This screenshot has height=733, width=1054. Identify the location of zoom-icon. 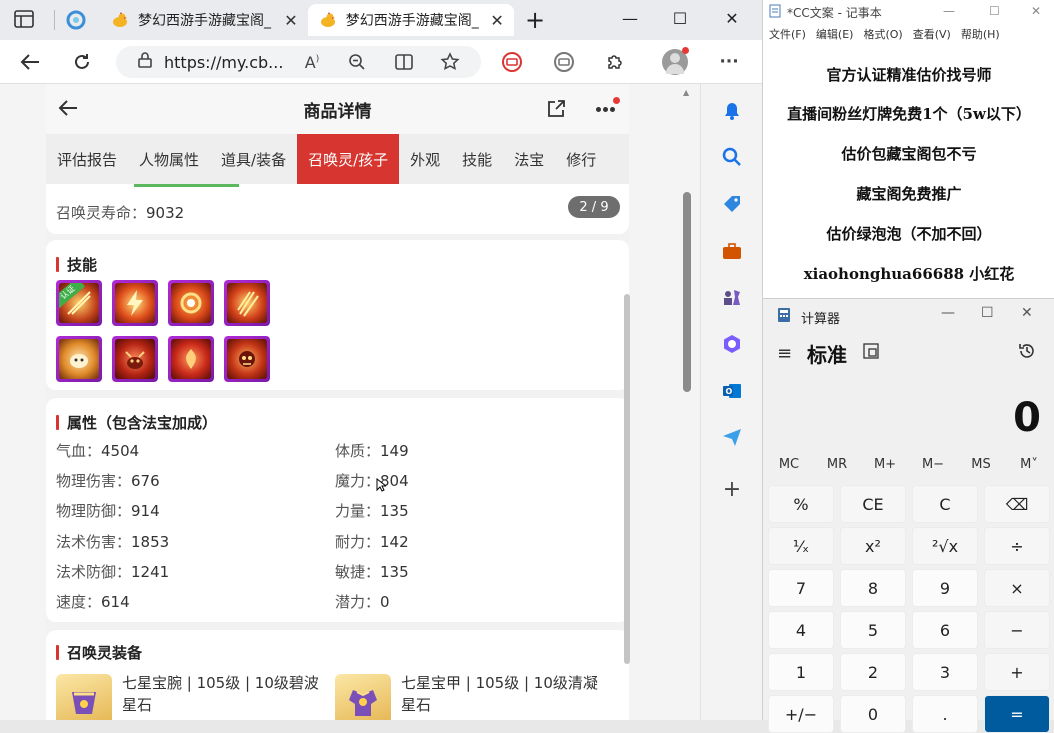
(357, 62).